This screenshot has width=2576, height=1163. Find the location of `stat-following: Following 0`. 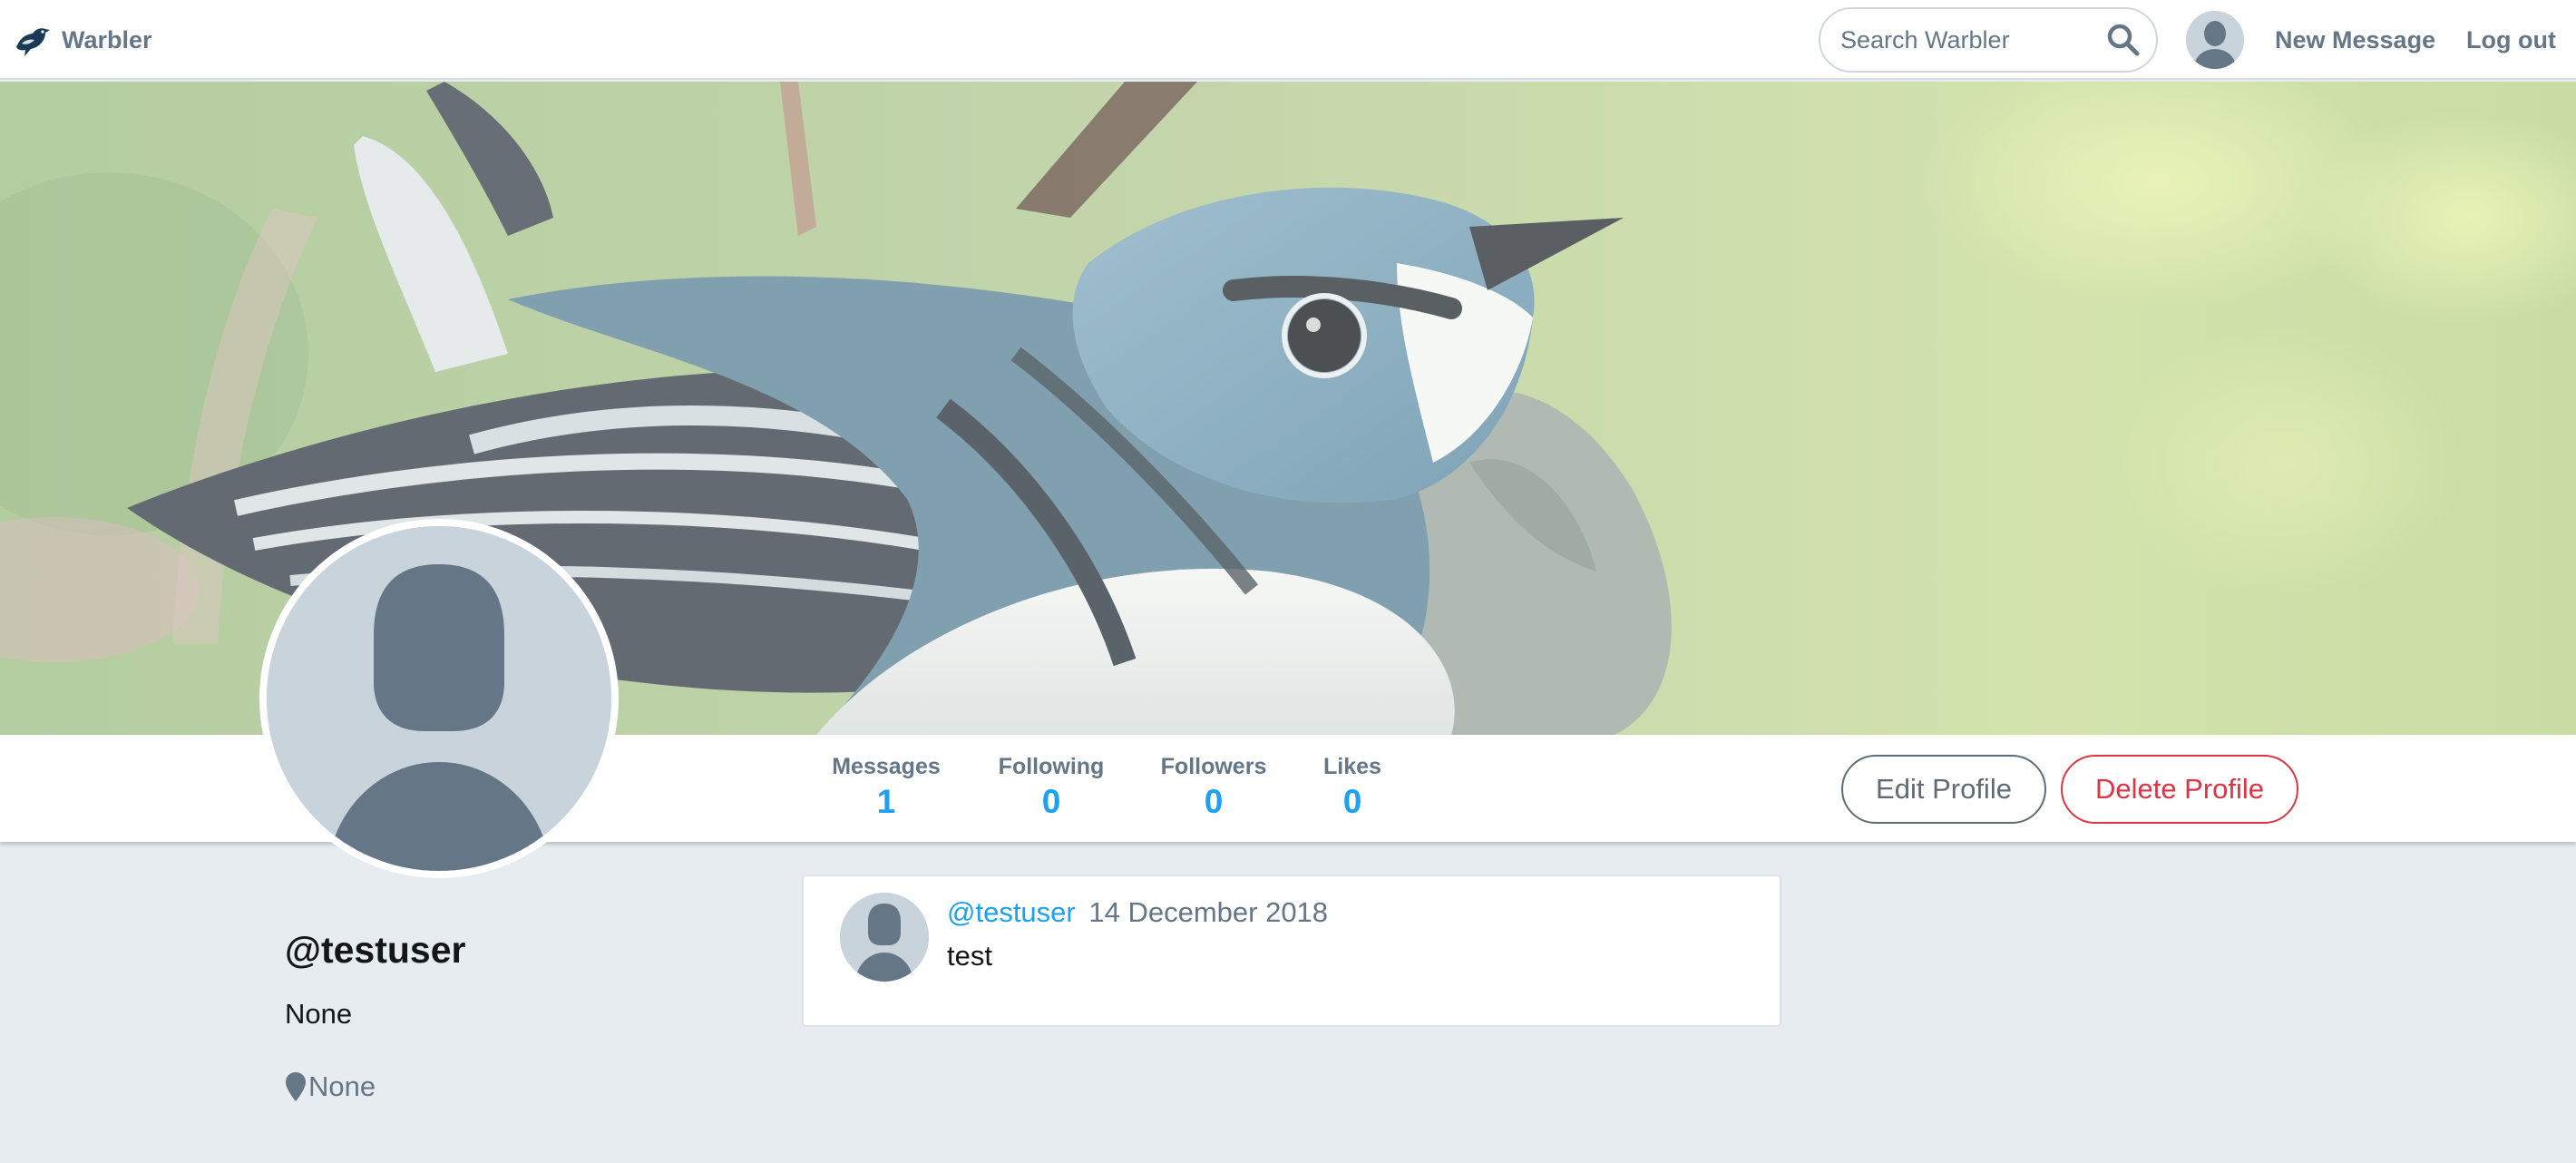

stat-following: Following 0 is located at coordinates (1051, 787).